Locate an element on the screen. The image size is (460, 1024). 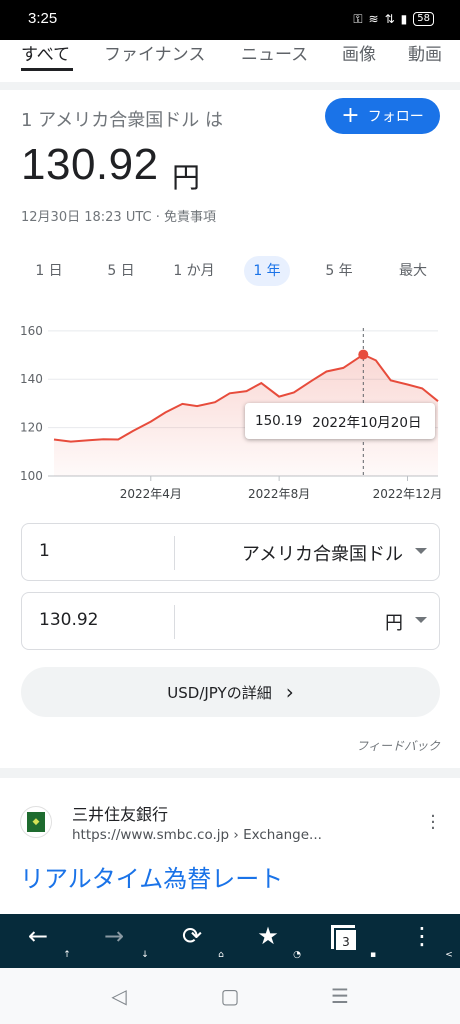
browser-toolbar: ← ↑ → ↓ ⟳ ⌂ ★ ◔ ▪ ⋮ < is located at coordinates (230, 941).